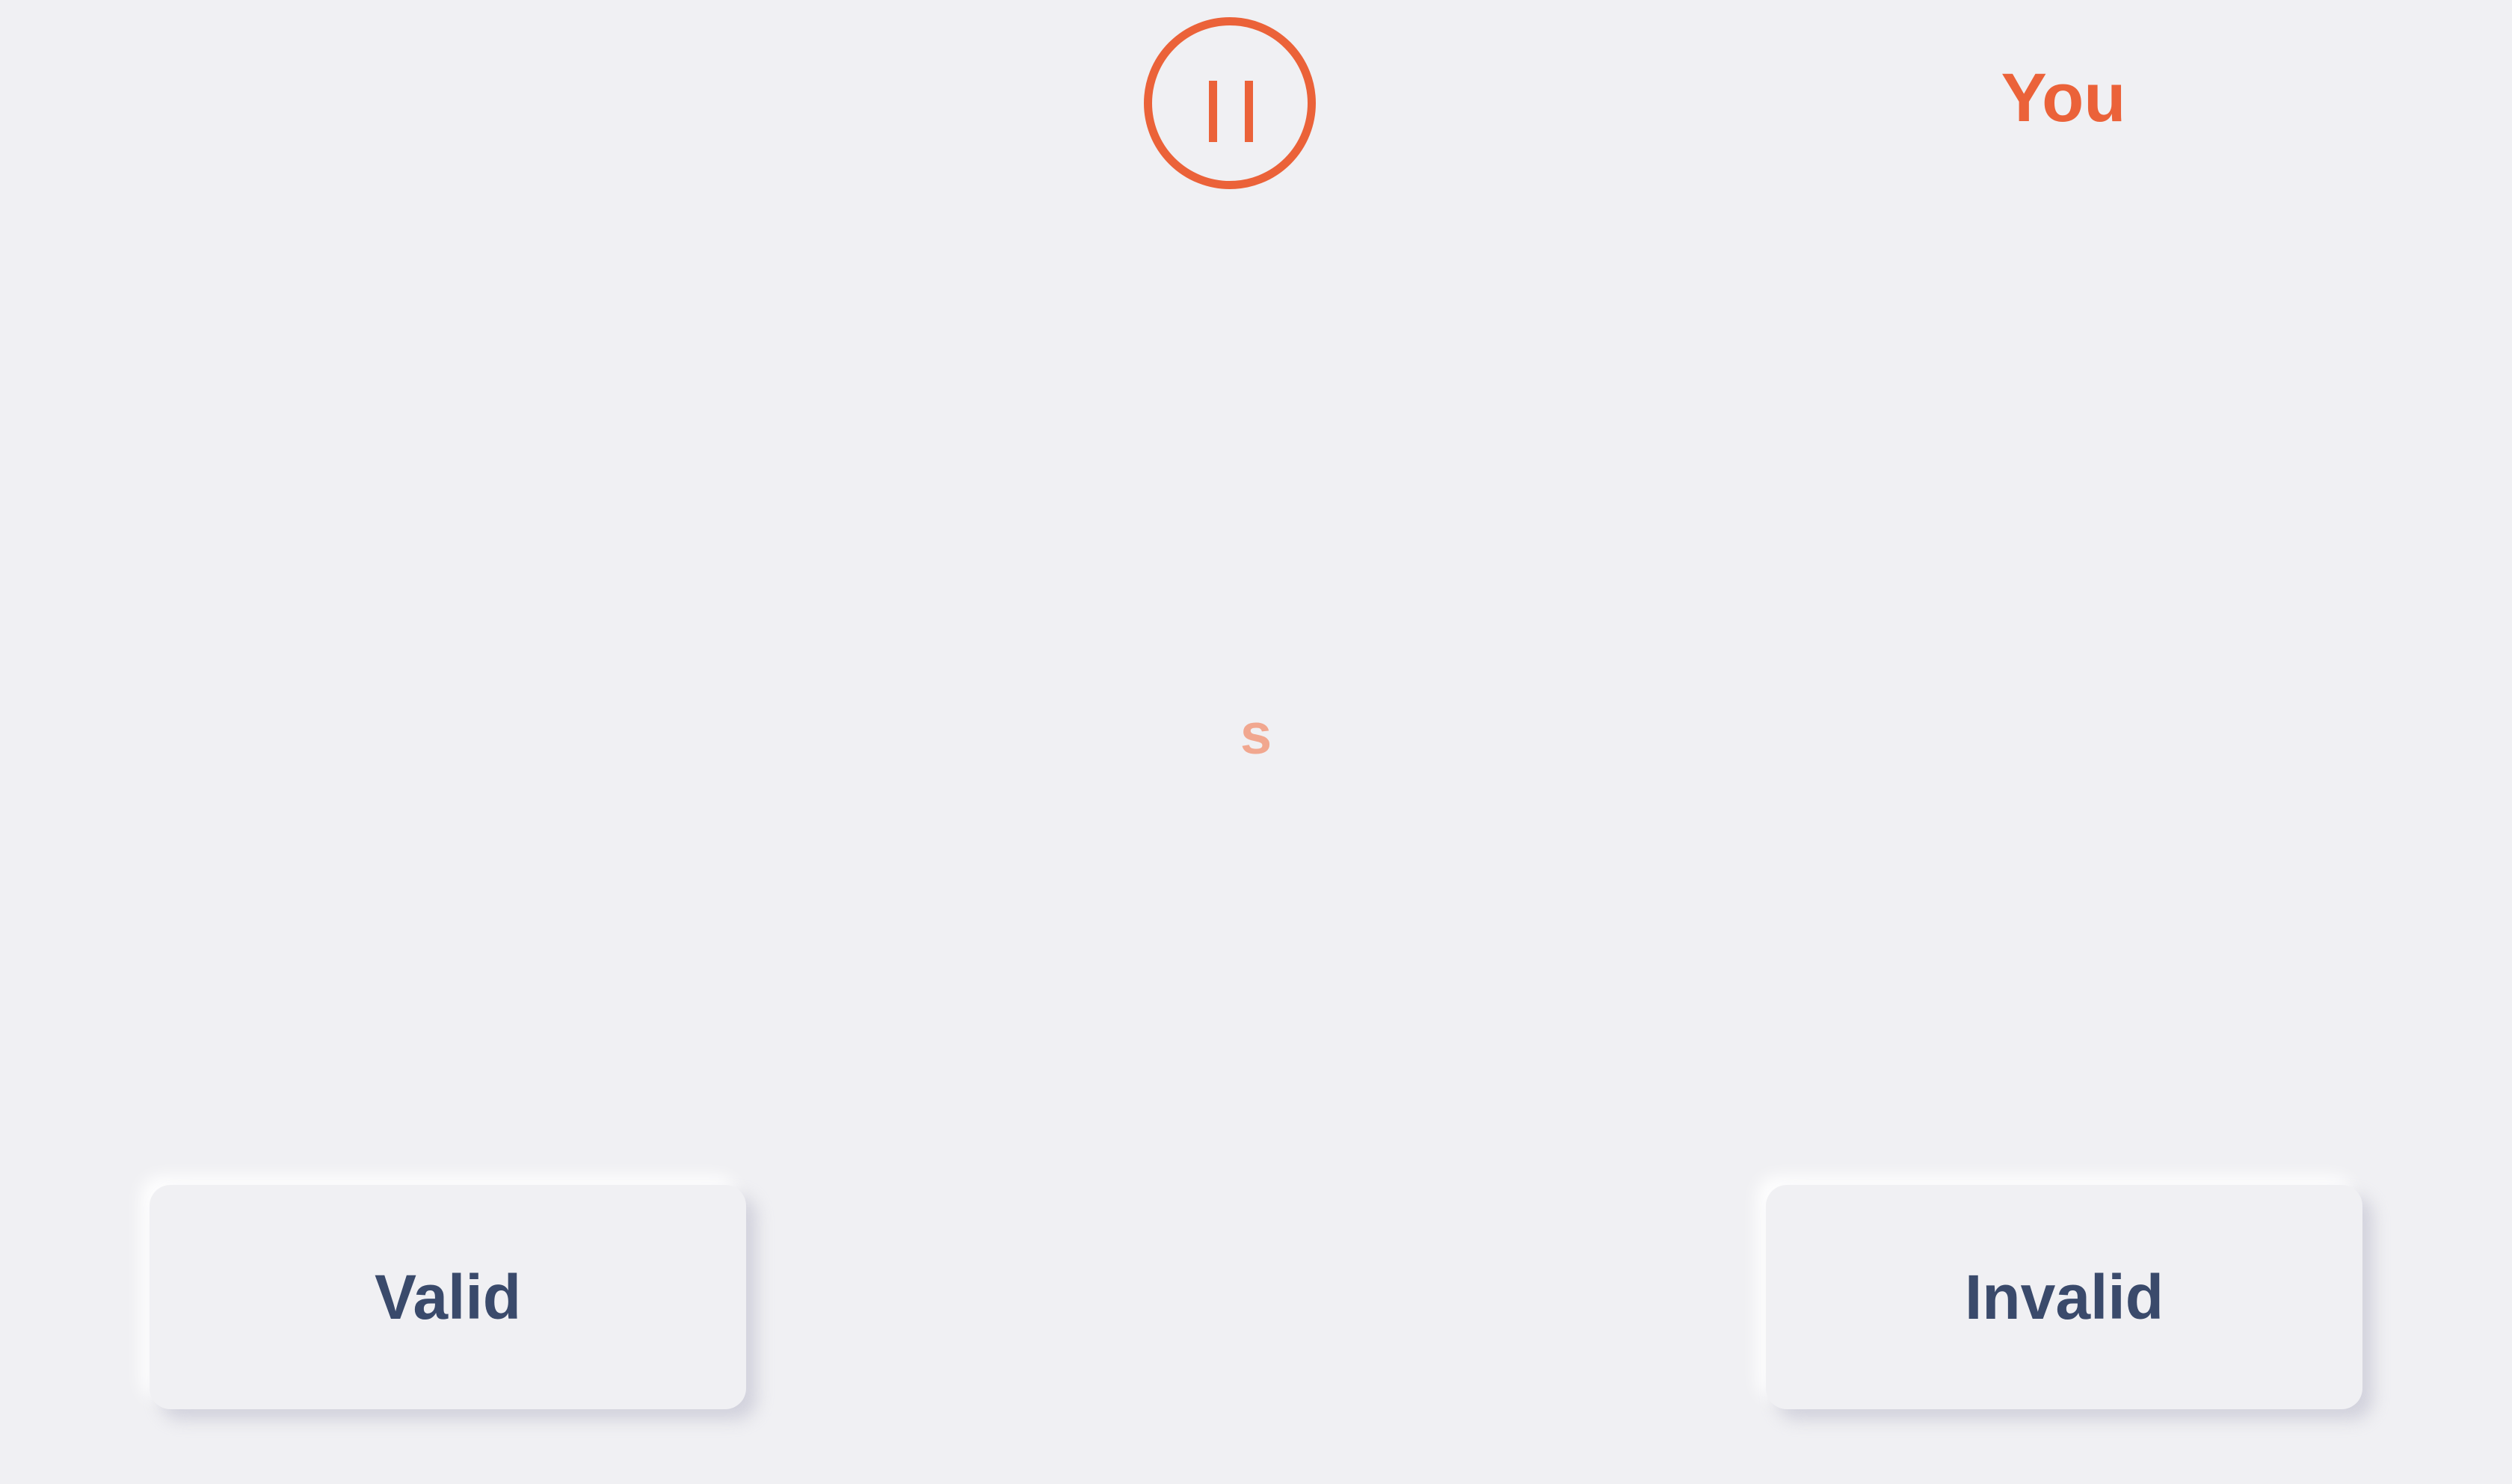 The image size is (2512, 1484). Describe the element at coordinates (2064, 1297) in the screenshot. I see `invalid-button: Invalid` at that location.